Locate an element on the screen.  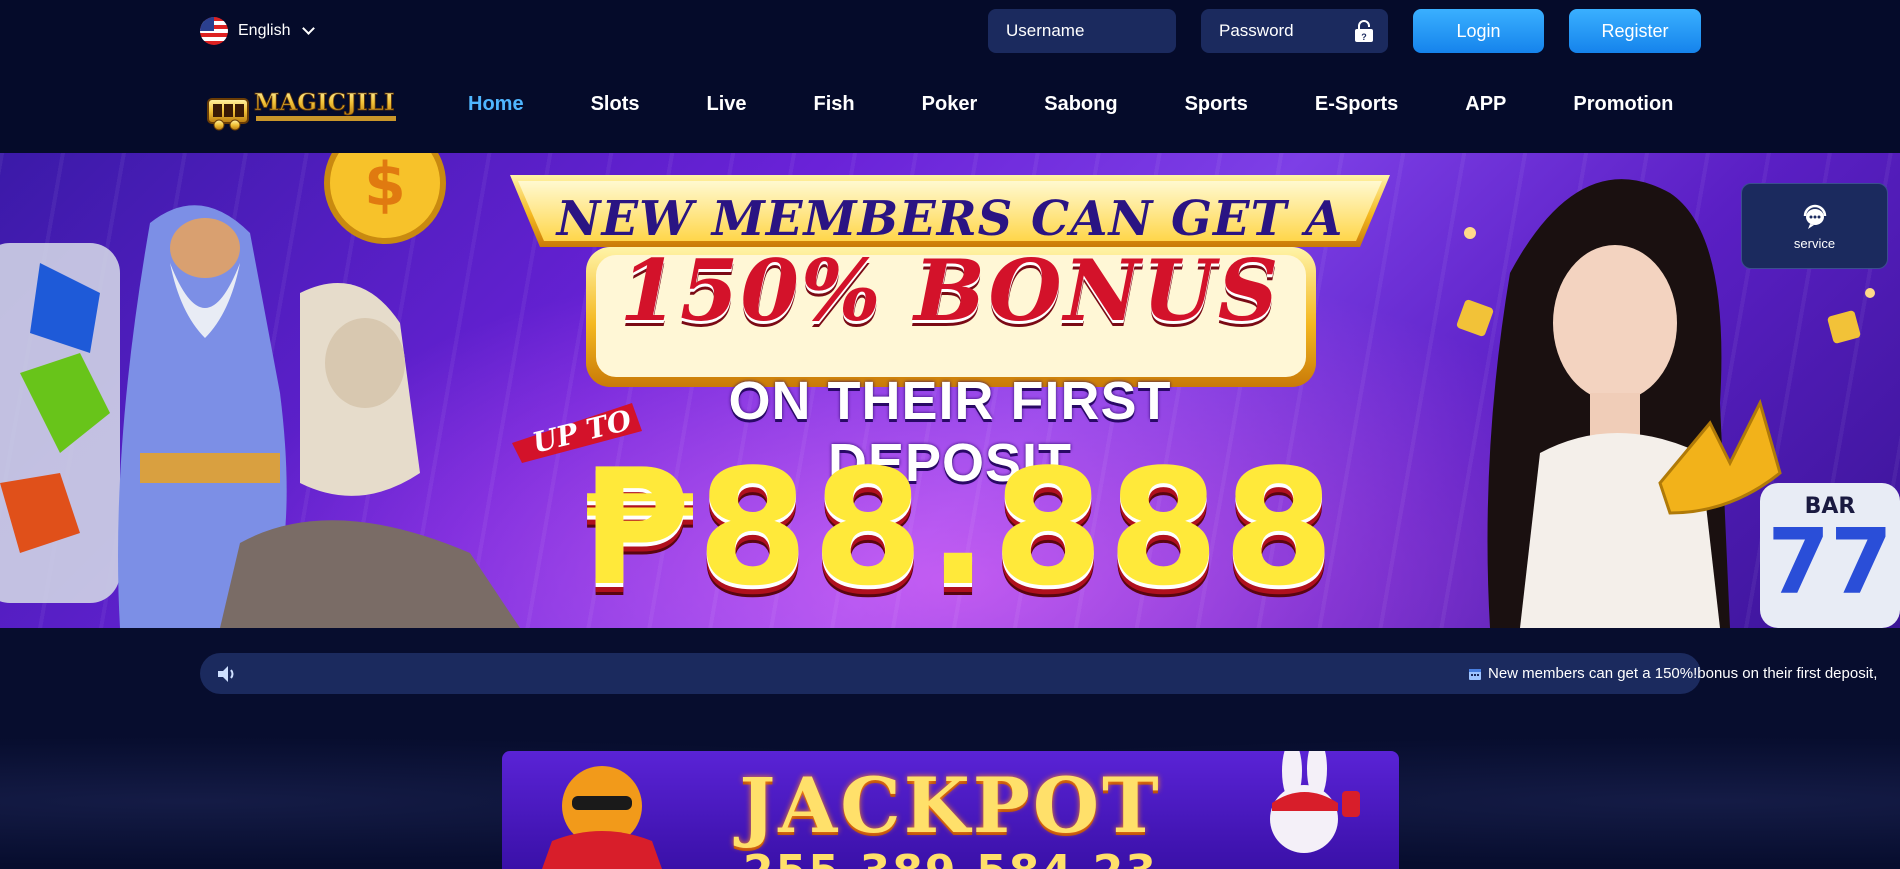
nav-item-app: APP is located at coordinates (1485, 104).